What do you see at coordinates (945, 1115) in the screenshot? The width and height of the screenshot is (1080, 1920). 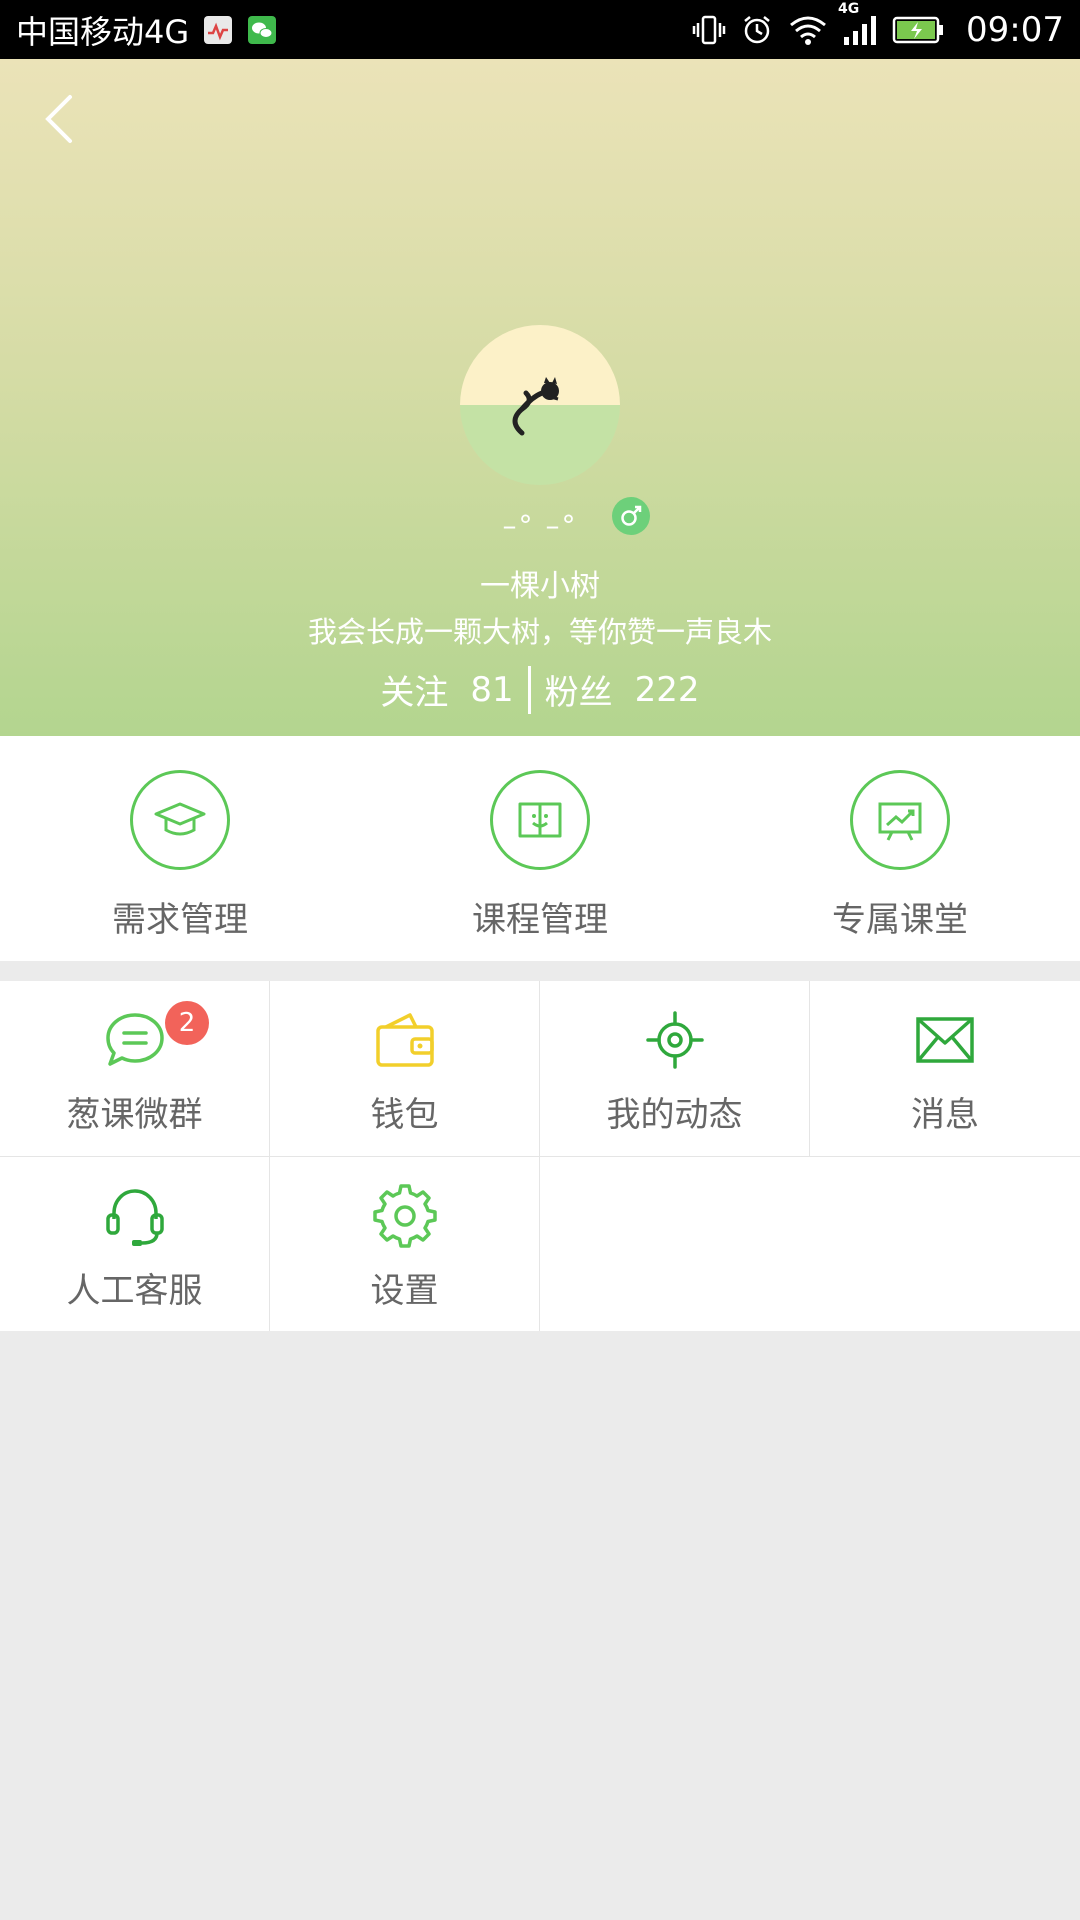 I see `messages-label: 消息` at bounding box center [945, 1115].